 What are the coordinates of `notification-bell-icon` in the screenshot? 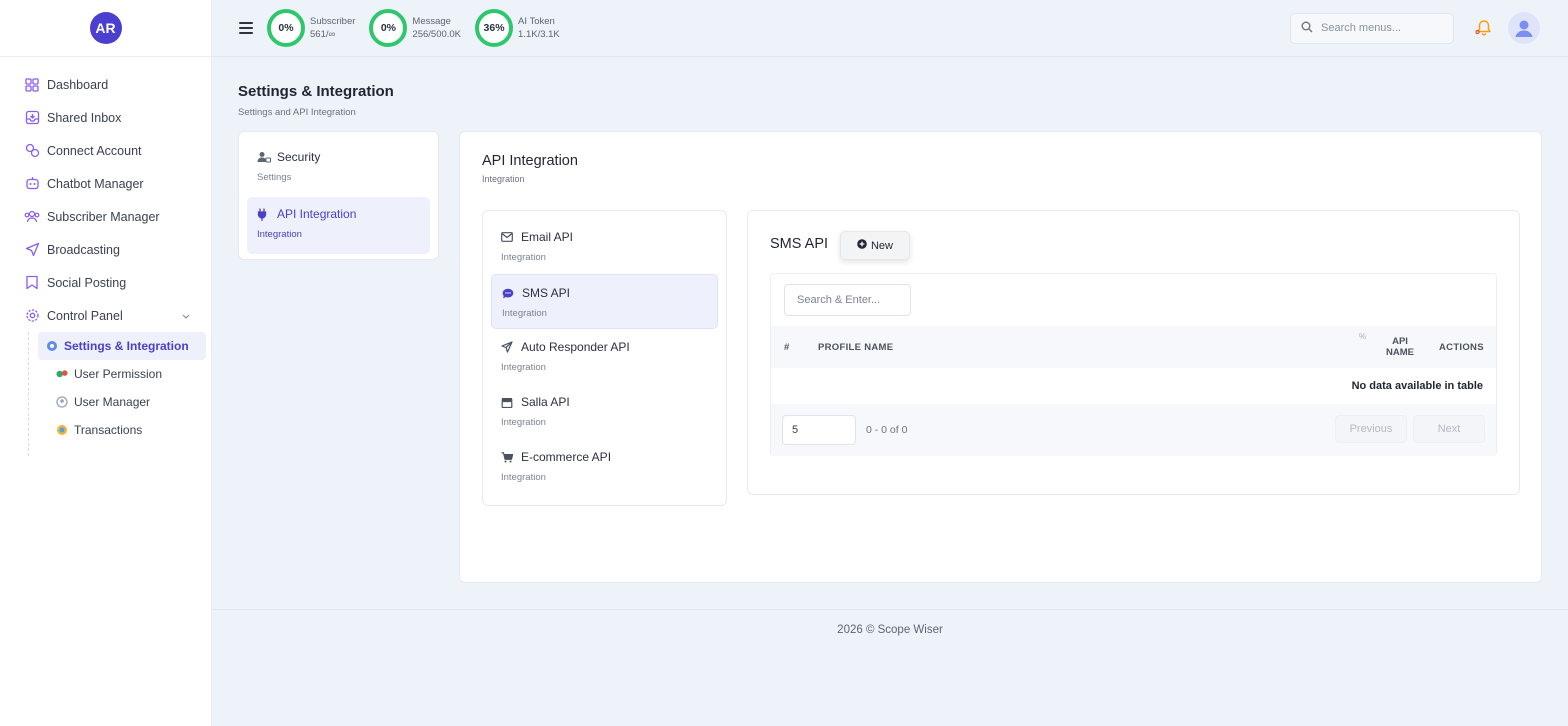 It's located at (1484, 28).